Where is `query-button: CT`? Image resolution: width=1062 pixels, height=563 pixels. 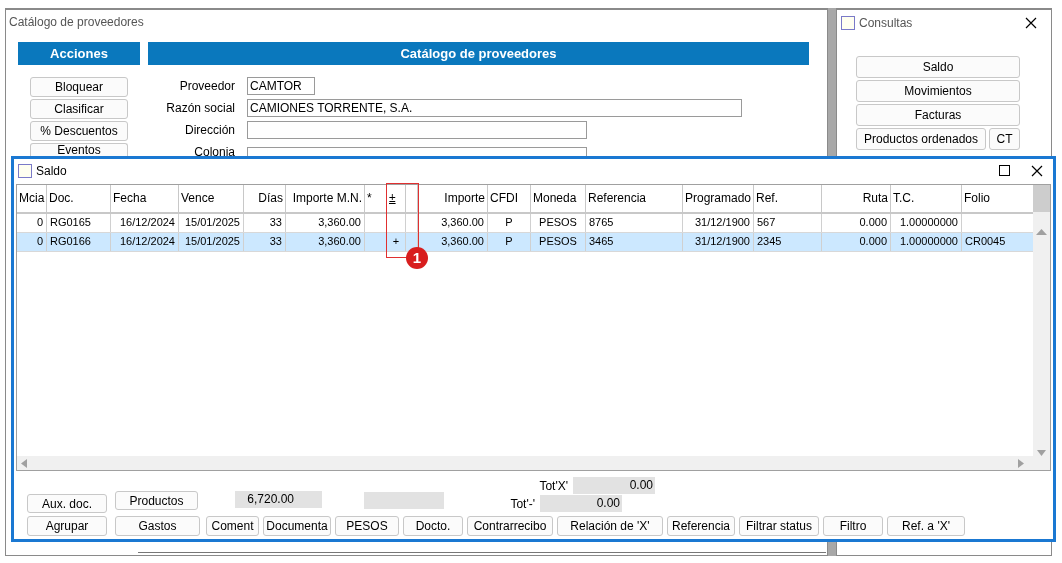
query-button: CT is located at coordinates (1004, 139).